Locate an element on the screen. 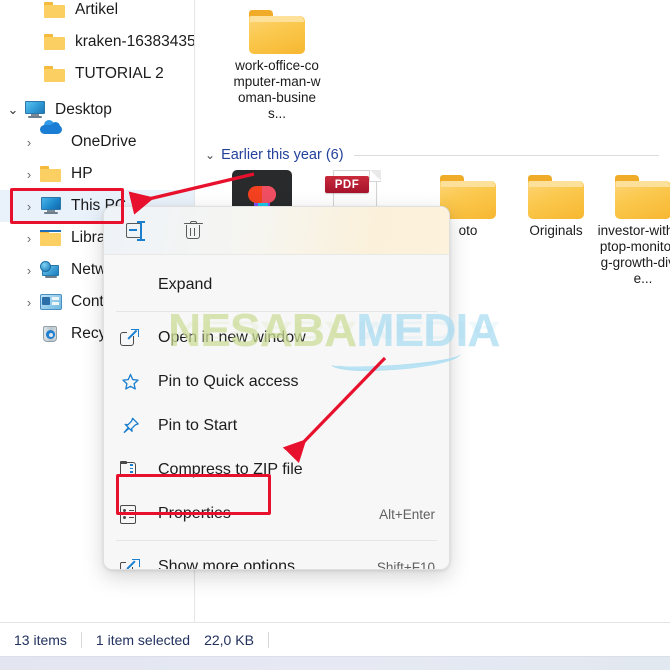 The width and height of the screenshot is (670, 670). sidebar-item-desktop: ⌄ Desktop is located at coordinates (97, 110).